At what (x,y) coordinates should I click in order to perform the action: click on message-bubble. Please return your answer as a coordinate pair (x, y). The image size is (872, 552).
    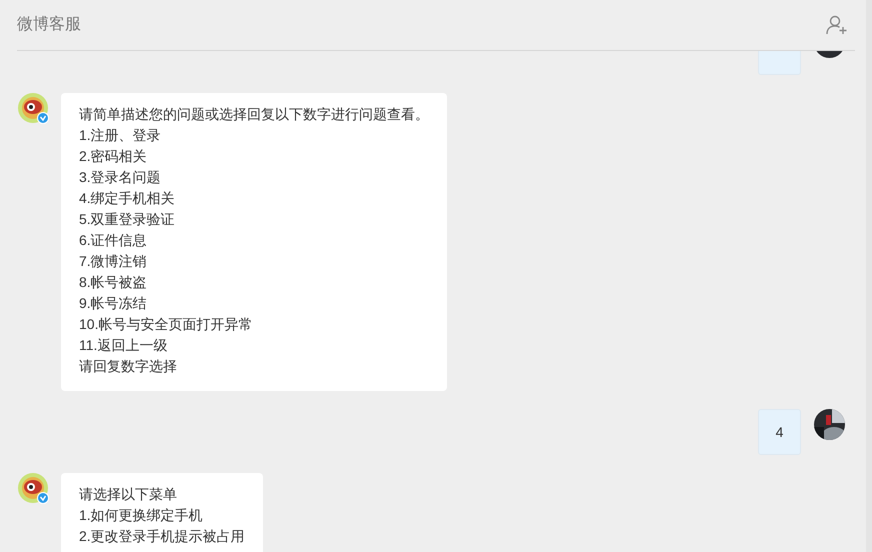
    Looking at the image, I should click on (779, 63).